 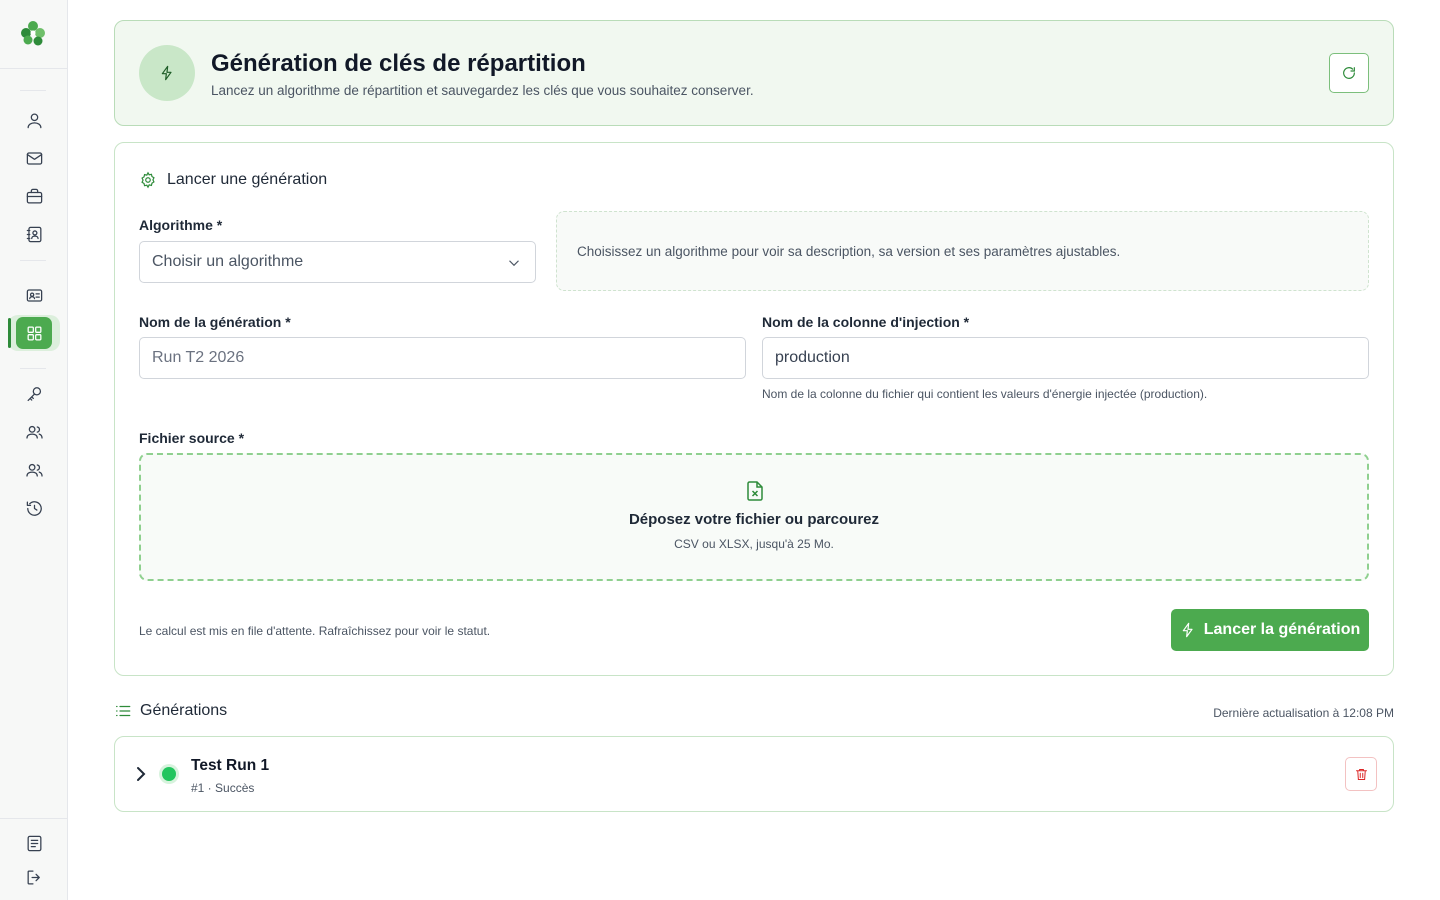 I want to click on injection-column-label: Nom de la colonne d'injection *, so click(x=866, y=322).